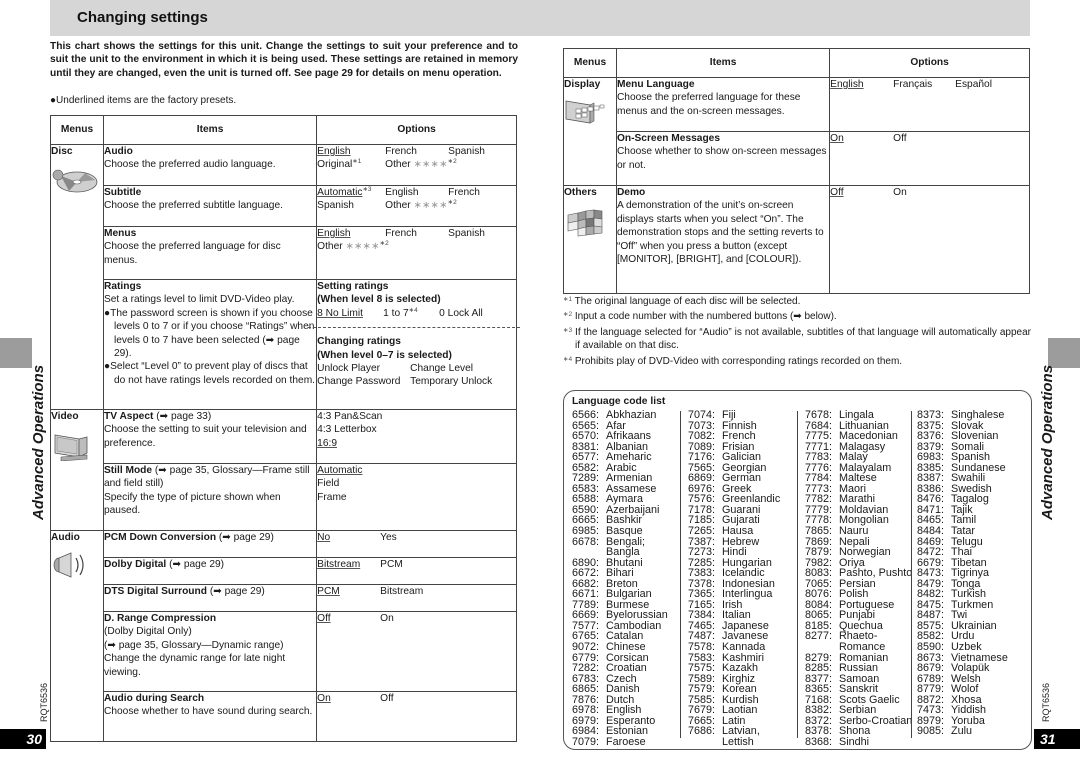 Image resolution: width=1080 pixels, height=767 pixels. I want to click on option-default: PCM, so click(328, 591).